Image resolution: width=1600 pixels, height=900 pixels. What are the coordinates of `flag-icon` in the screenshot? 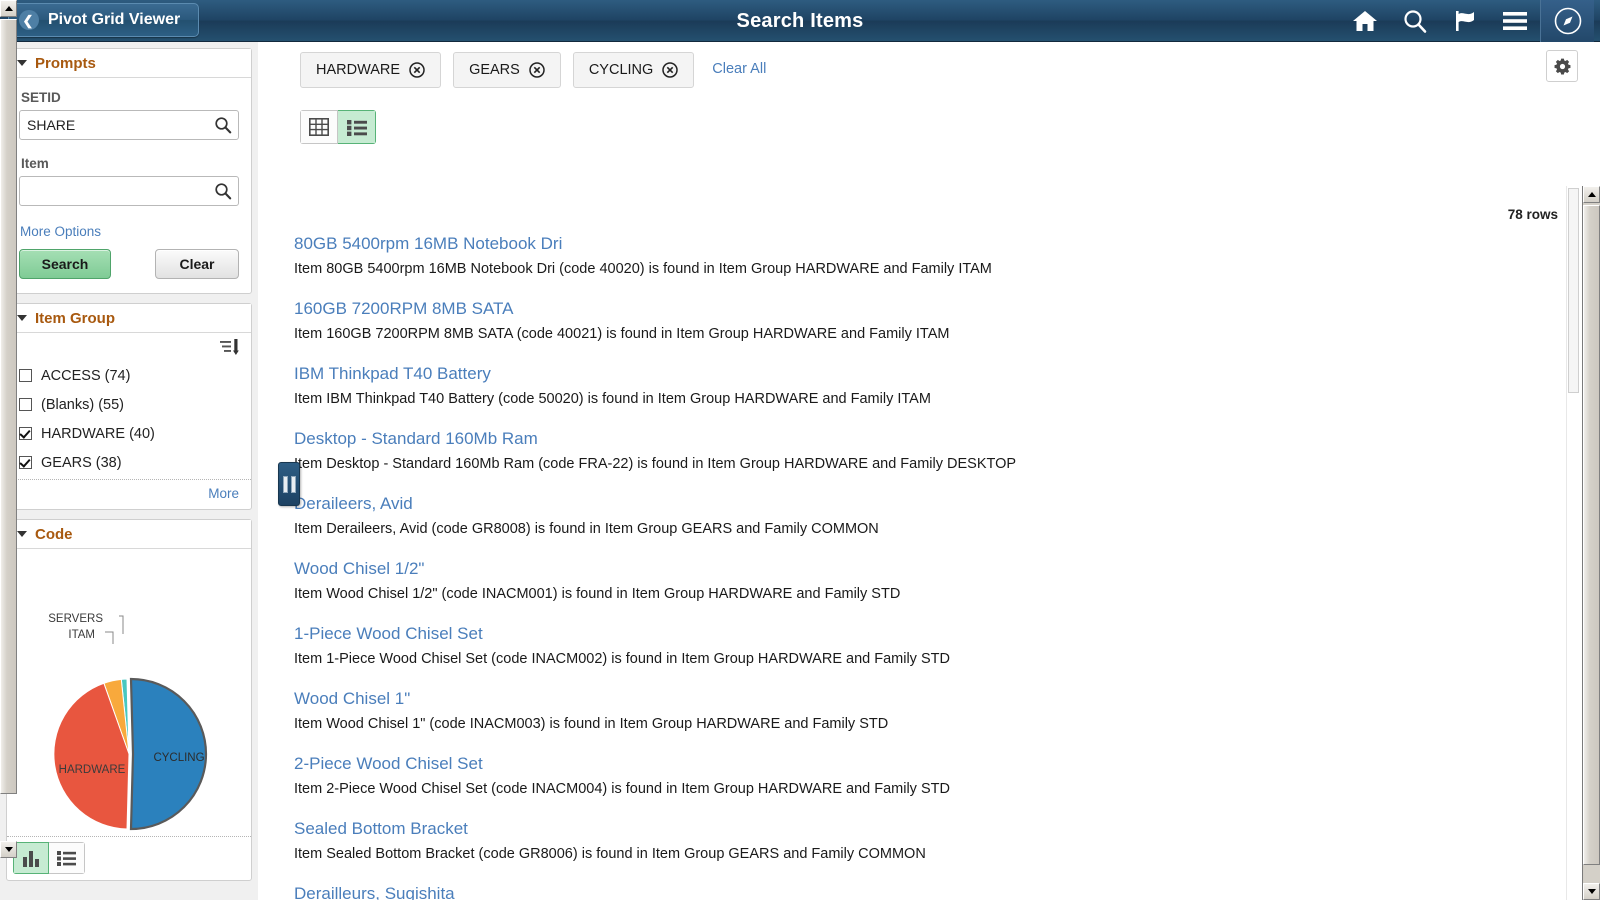 It's located at (1465, 21).